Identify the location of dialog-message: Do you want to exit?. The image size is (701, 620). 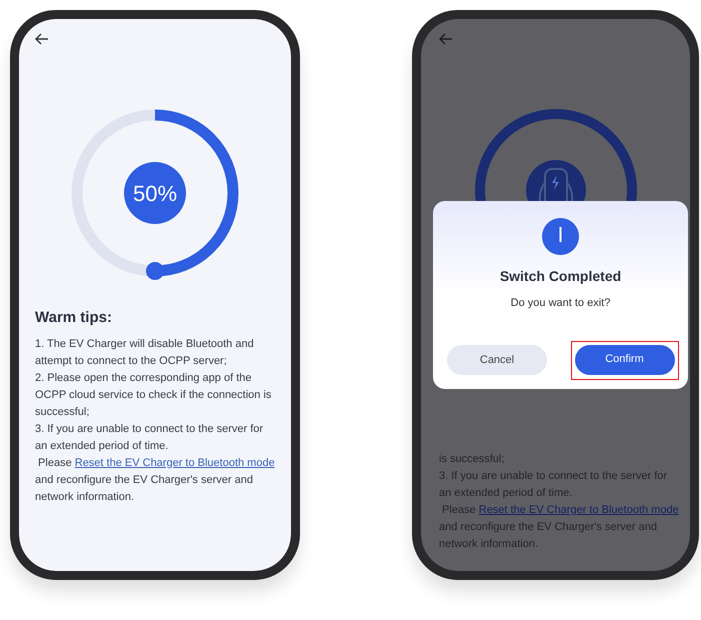
(560, 303).